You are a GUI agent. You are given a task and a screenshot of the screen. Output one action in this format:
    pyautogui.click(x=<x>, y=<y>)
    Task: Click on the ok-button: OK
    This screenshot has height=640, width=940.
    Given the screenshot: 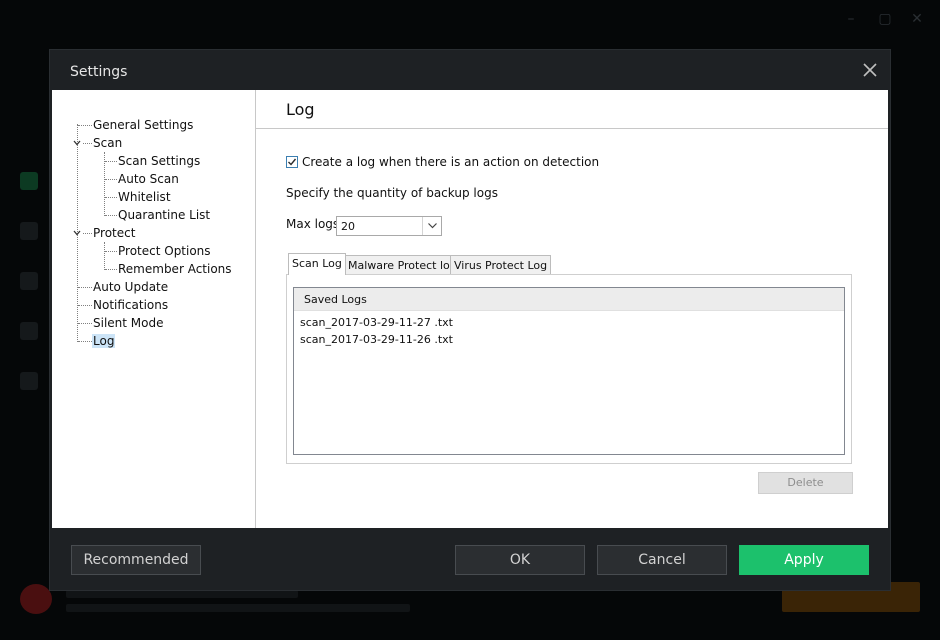 What is the action you would take?
    pyautogui.click(x=520, y=560)
    